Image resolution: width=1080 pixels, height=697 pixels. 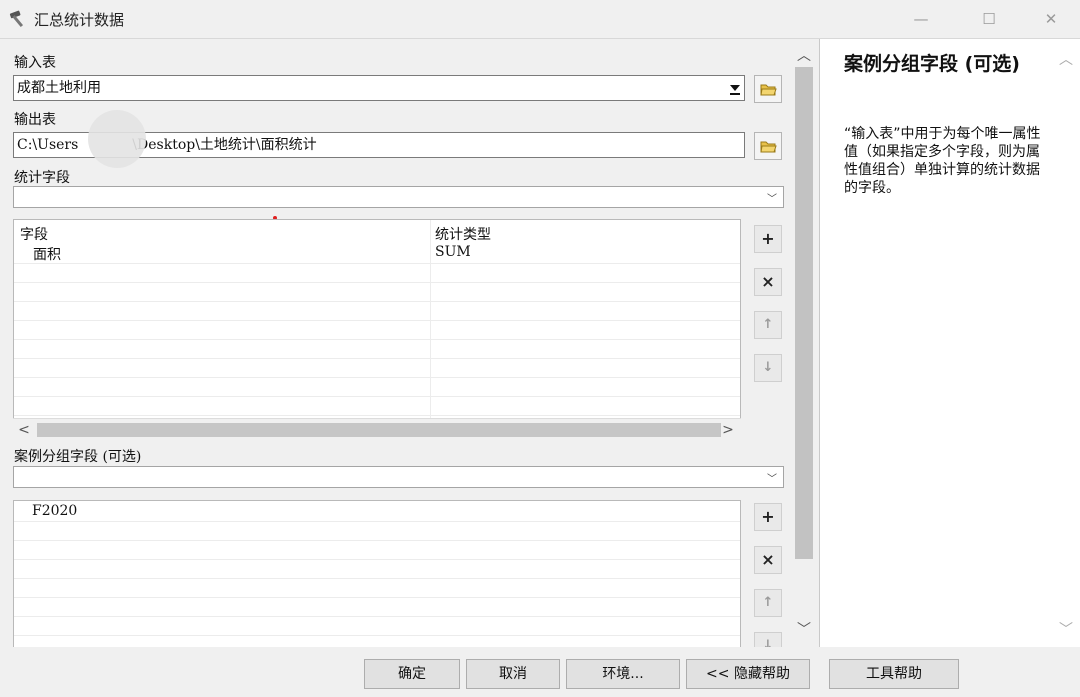 I want to click on cancel-button: 取消, so click(x=513, y=674).